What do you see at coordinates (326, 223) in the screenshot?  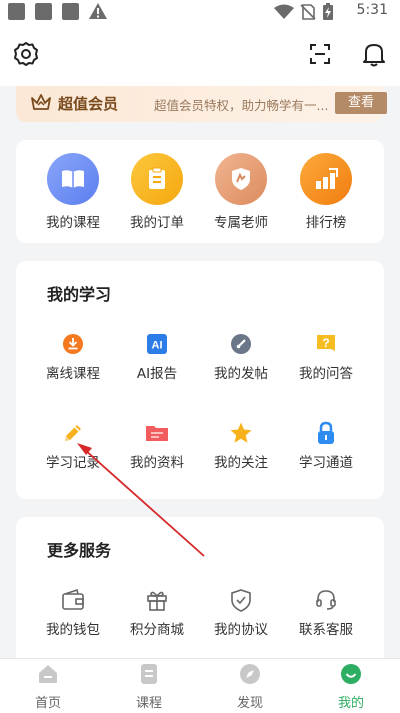 I see `quick-action-label: 排行榜` at bounding box center [326, 223].